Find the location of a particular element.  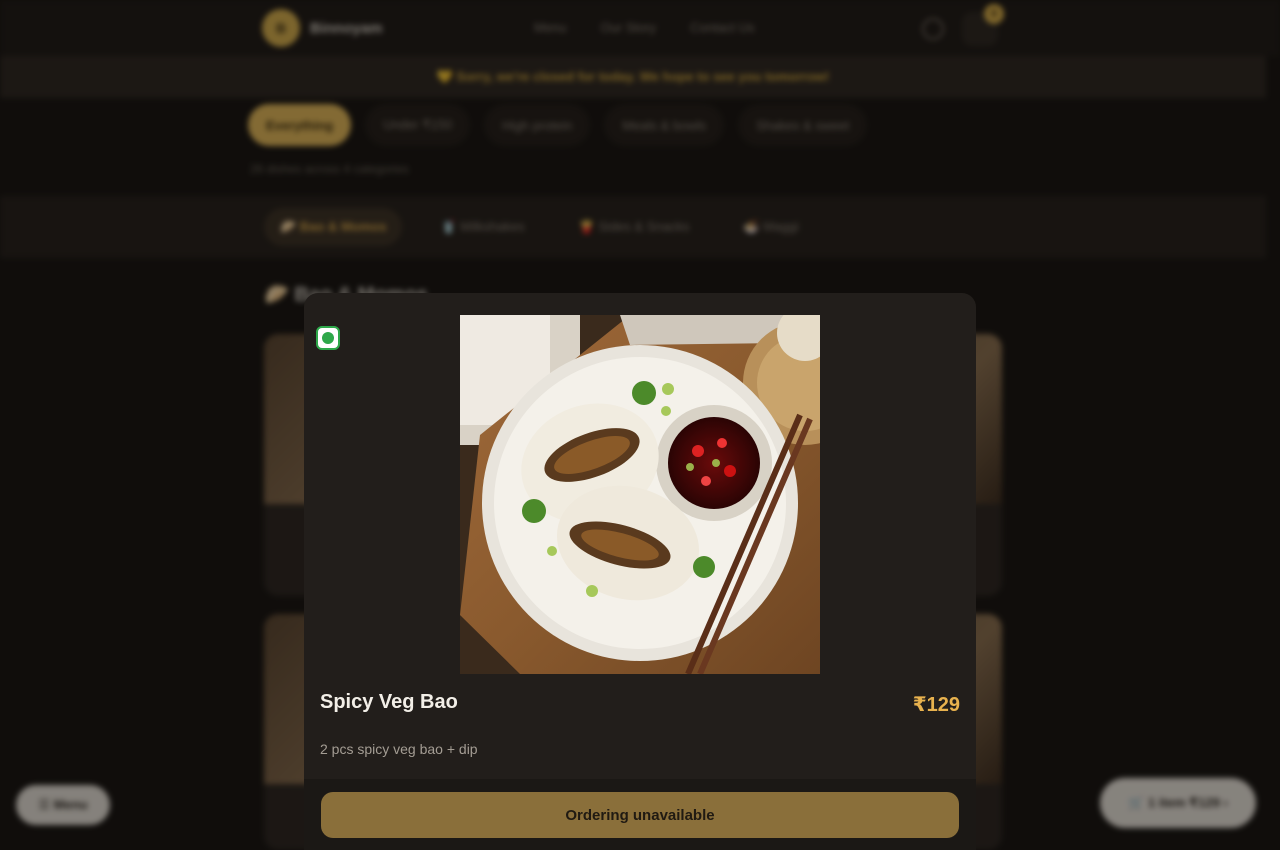

item-image is located at coordinates (640, 494).